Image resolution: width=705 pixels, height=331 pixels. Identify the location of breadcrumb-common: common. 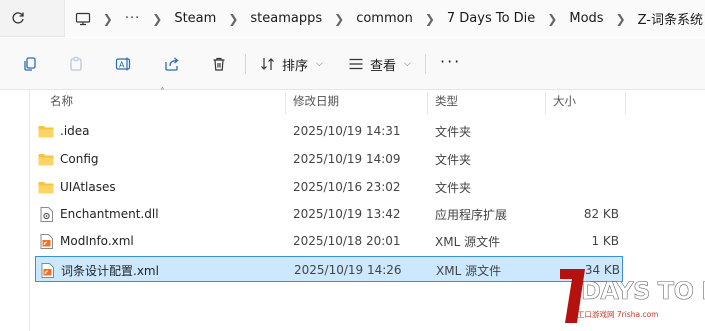
(384, 18).